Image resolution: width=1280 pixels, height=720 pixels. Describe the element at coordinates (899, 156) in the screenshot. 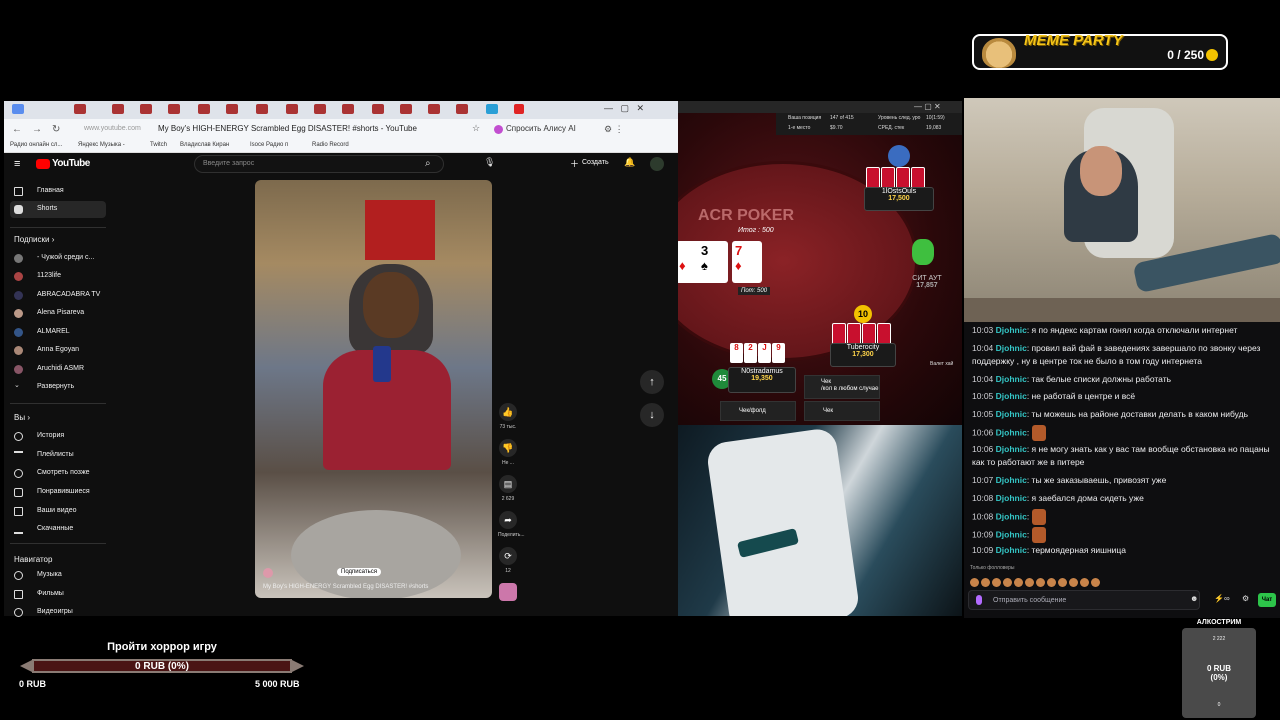

I see `player-avatar` at that location.